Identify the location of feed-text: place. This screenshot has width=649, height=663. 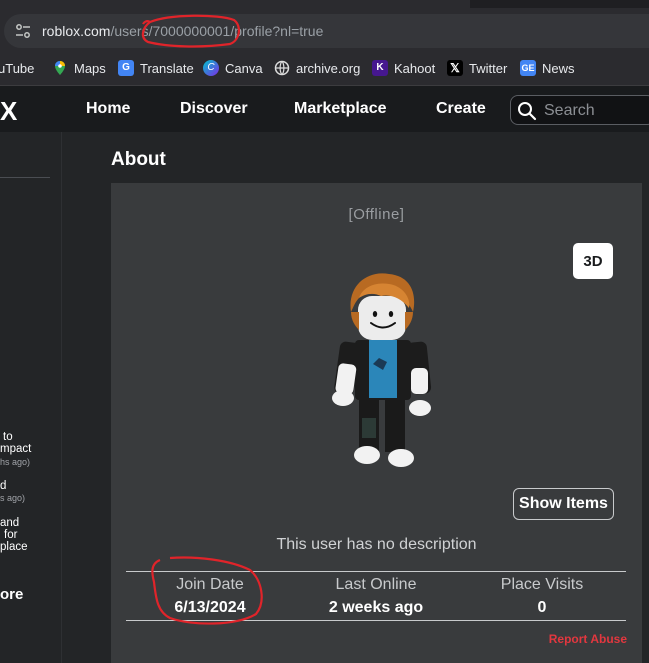
(14, 547).